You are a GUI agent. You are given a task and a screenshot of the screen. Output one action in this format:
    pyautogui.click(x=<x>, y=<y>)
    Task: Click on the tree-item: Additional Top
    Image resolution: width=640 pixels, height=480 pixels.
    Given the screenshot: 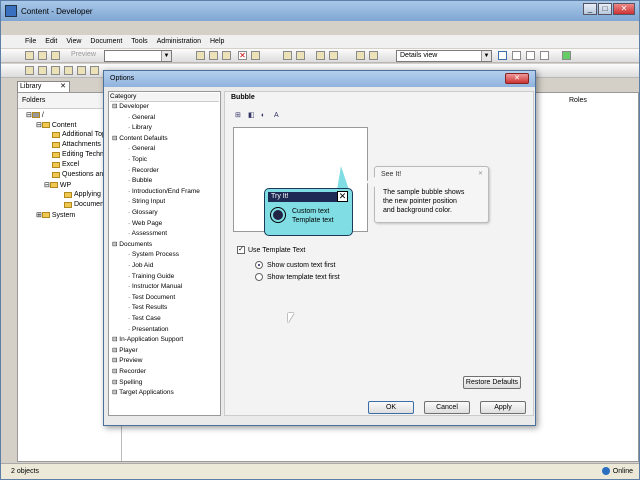 What is the action you would take?
    pyautogui.click(x=79, y=134)
    